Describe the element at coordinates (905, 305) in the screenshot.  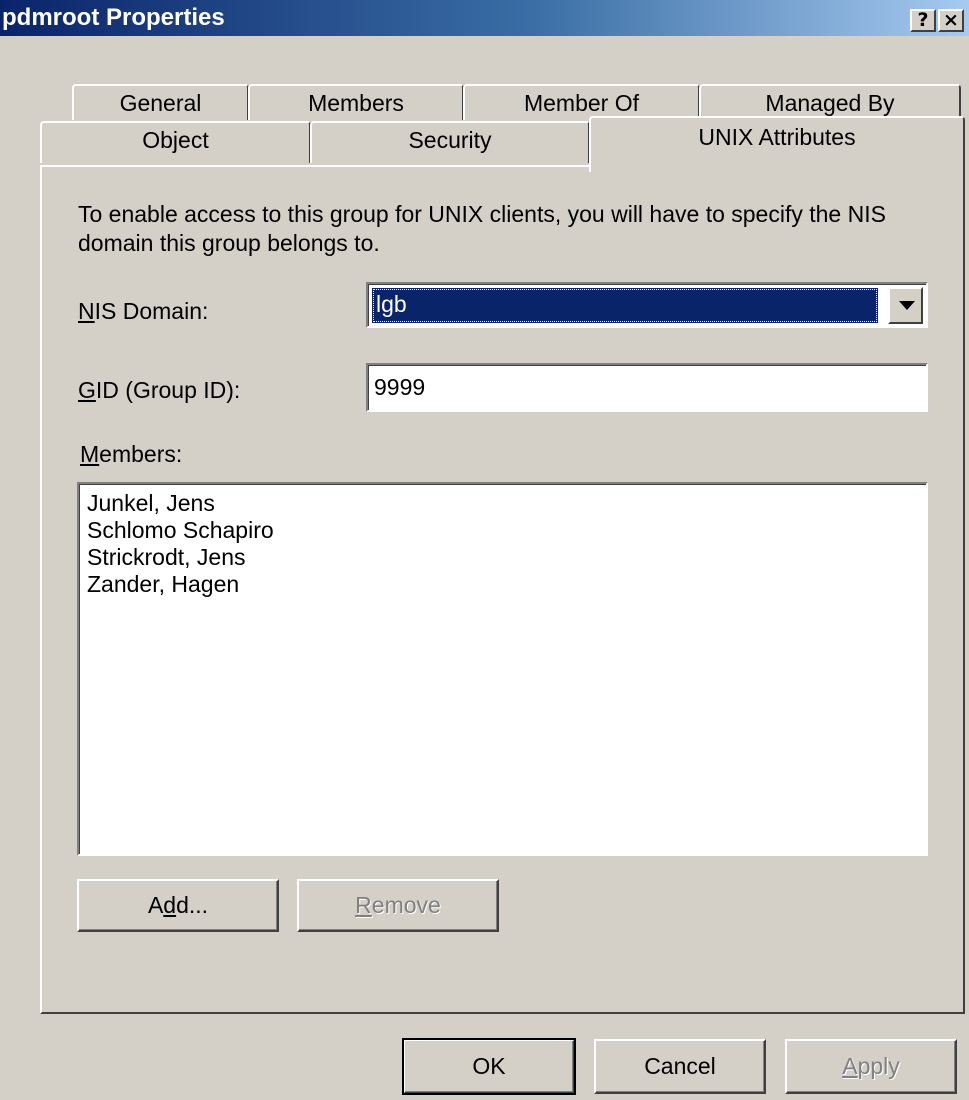
I see `dropdown-arrow-icon` at that location.